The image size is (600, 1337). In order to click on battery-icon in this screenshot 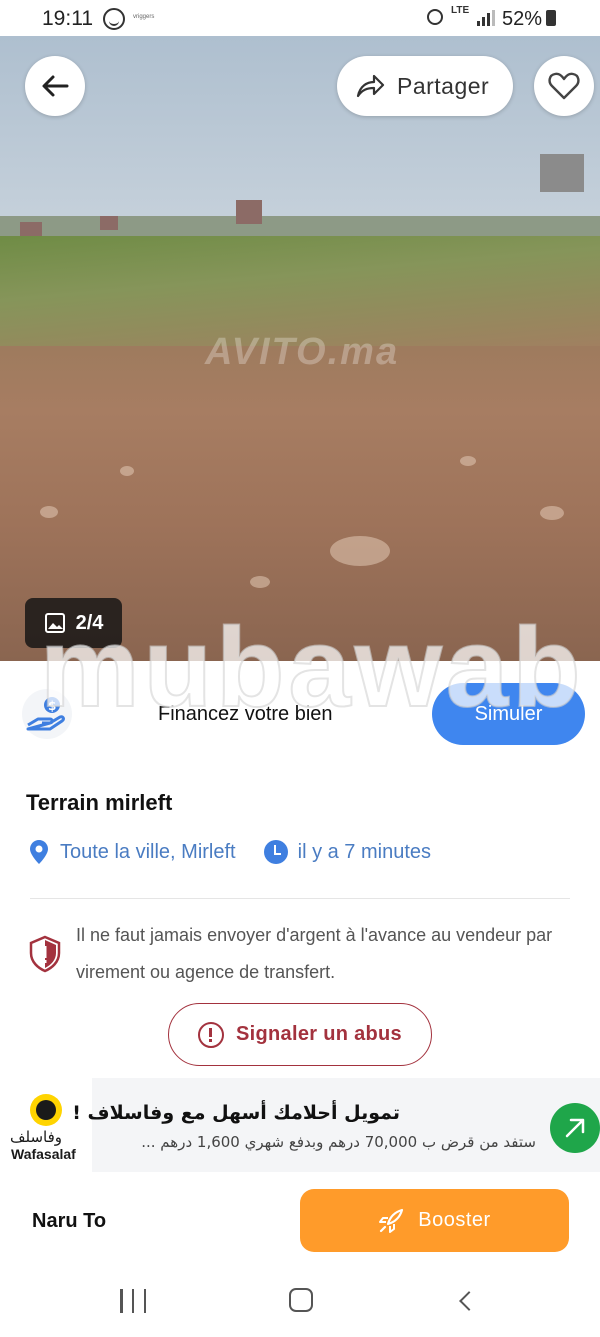, I will do `click(551, 18)`.